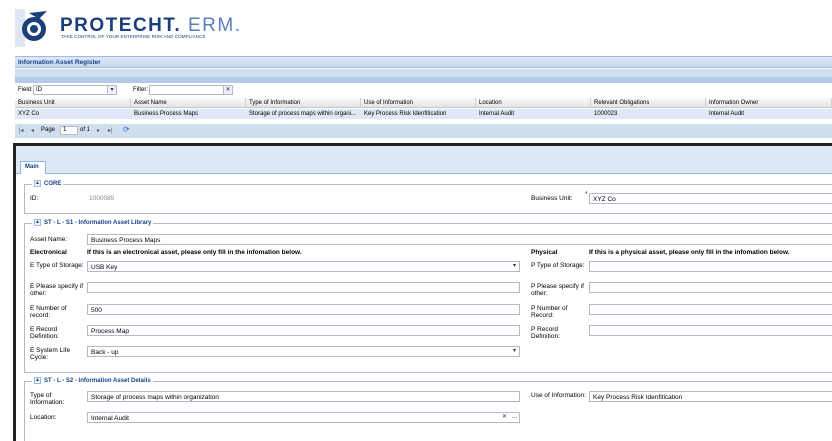 The width and height of the screenshot is (832, 441). I want to click on column-header: Type of Information, so click(303, 103).